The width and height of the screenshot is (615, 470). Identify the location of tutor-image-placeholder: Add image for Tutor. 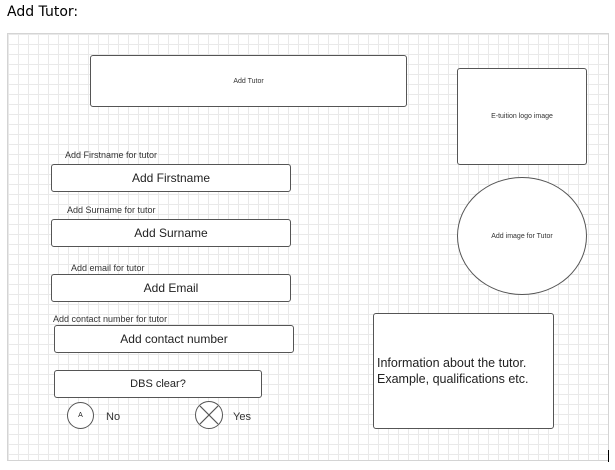
(522, 236).